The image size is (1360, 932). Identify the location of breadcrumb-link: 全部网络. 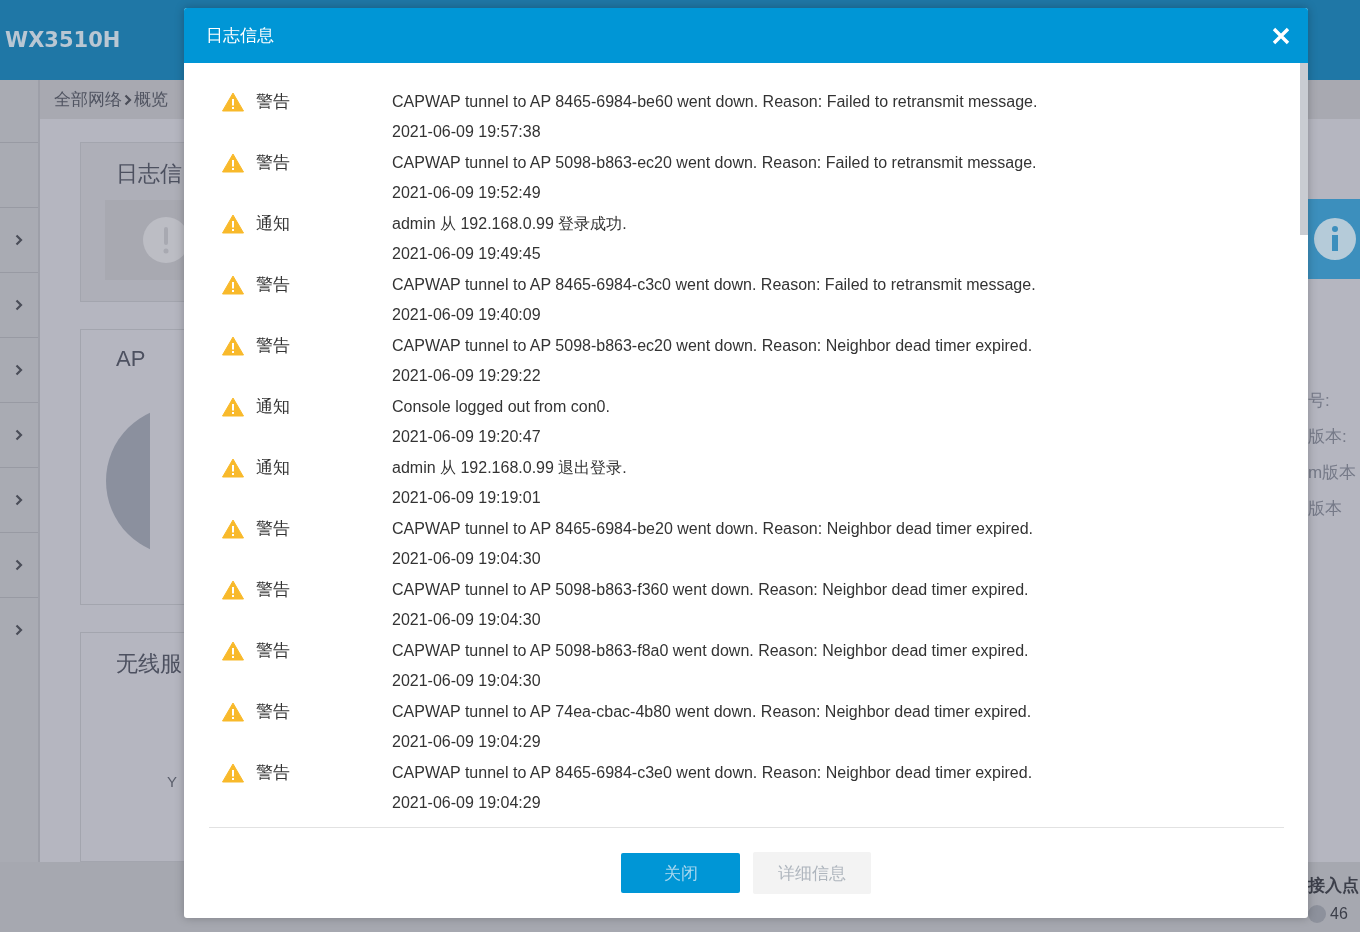
(88, 99).